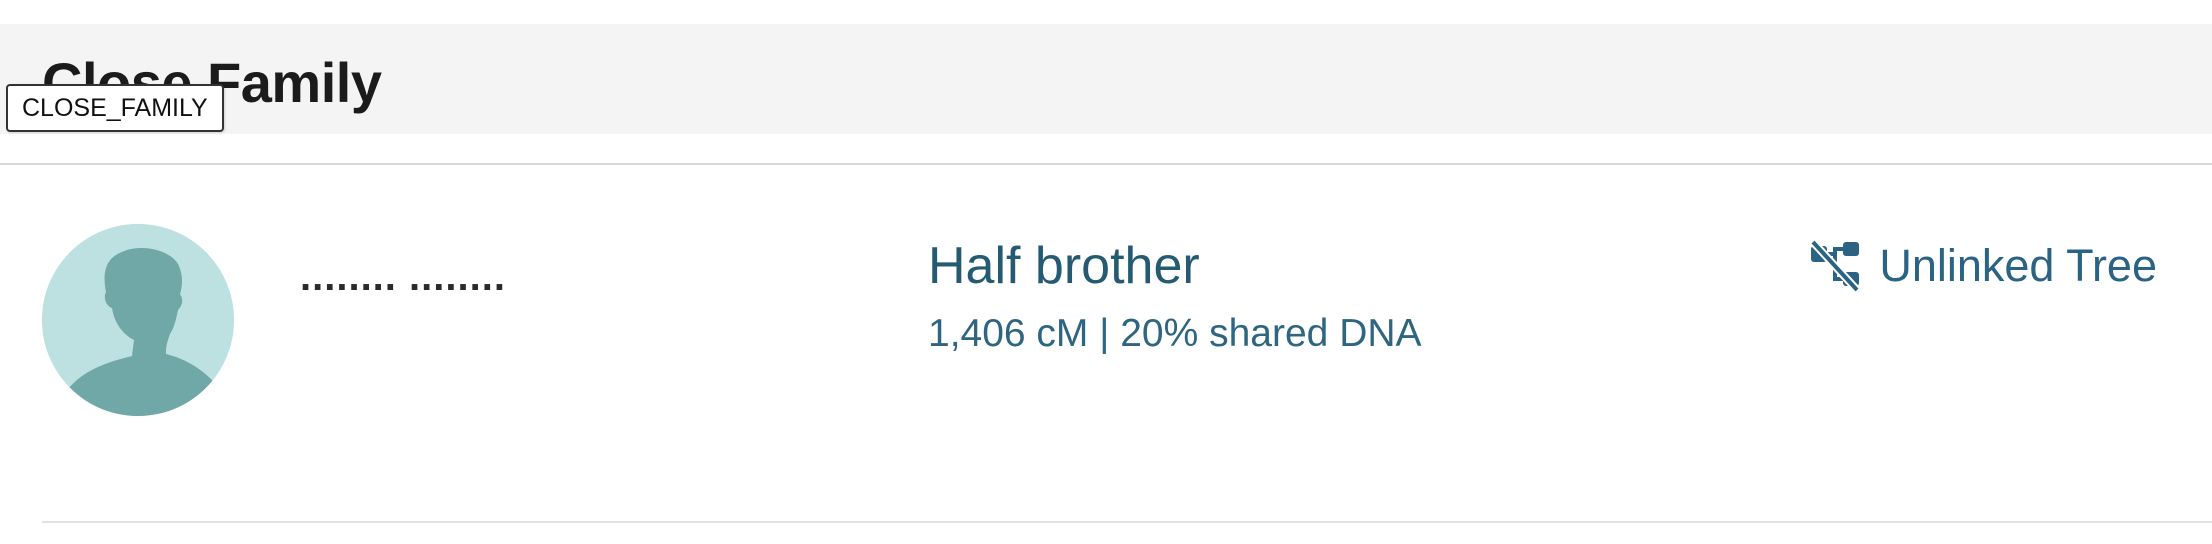 This screenshot has width=2212, height=544. Describe the element at coordinates (1127, 522) in the screenshot. I see `row-divider` at that location.